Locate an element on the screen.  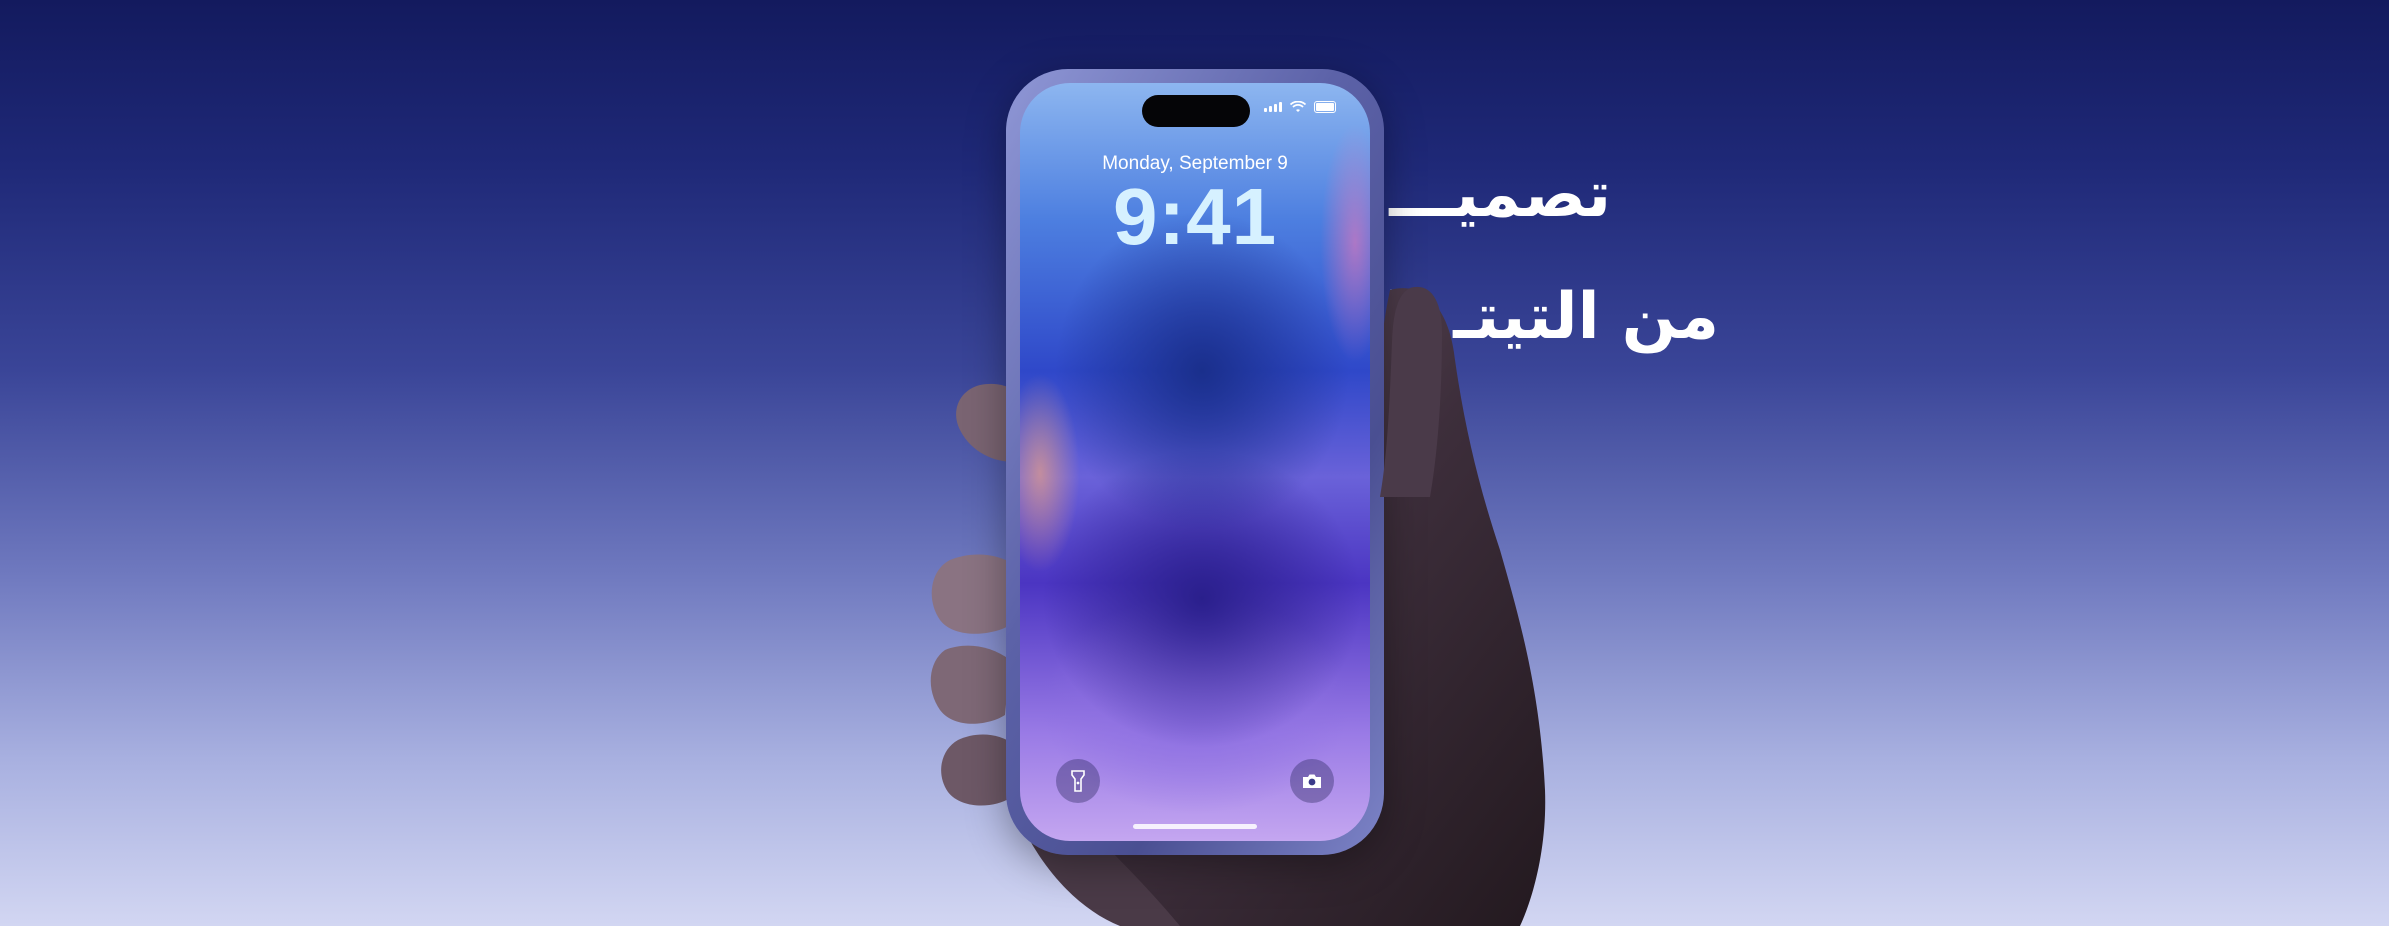
wifi-icon is located at coordinates (1298, 106).